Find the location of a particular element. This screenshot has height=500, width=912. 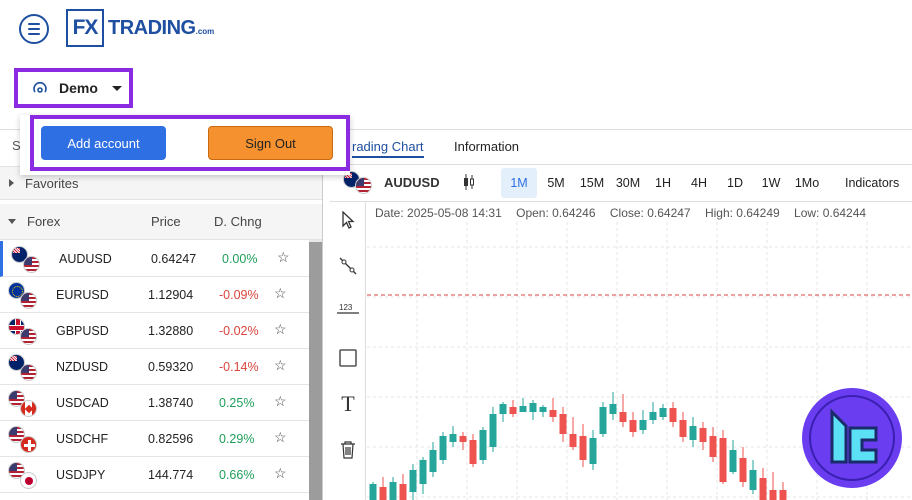

pair-row-usdchf: USDCHF 0.82596 0.29% ☆ is located at coordinates (154, 439).